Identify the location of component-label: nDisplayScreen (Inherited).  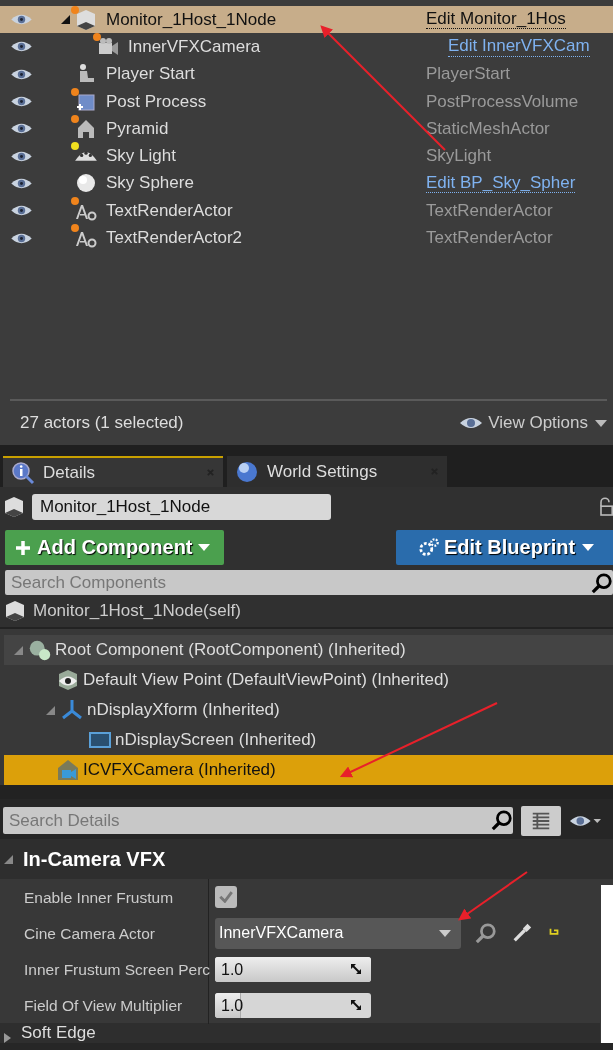
(216, 740).